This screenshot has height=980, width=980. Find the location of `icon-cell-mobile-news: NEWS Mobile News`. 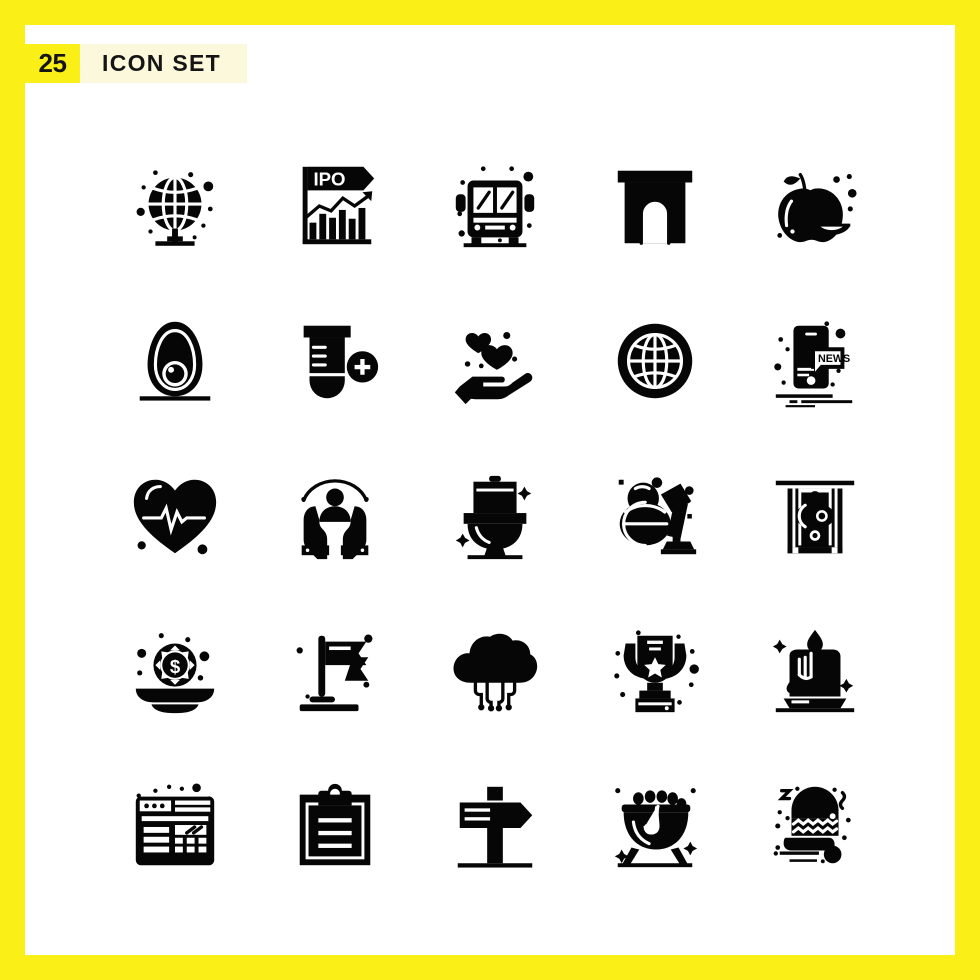

icon-cell-mobile-news: NEWS Mobile News is located at coordinates (815, 360).